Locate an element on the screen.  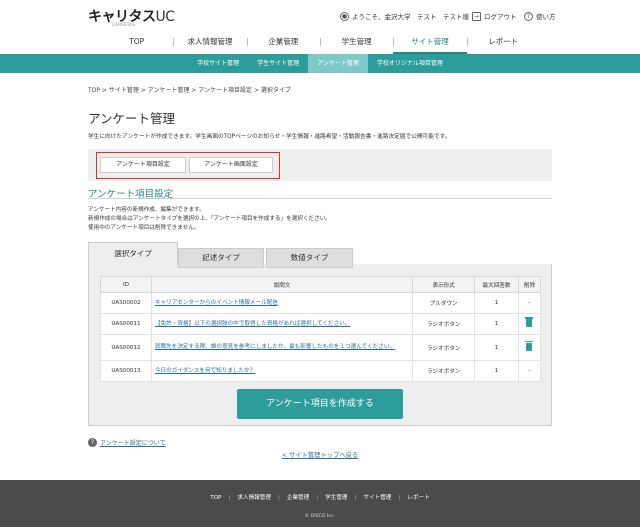
table-header-row: ID 設問文 表示形式 最大回答数 削除 is located at coordinates (321, 284).